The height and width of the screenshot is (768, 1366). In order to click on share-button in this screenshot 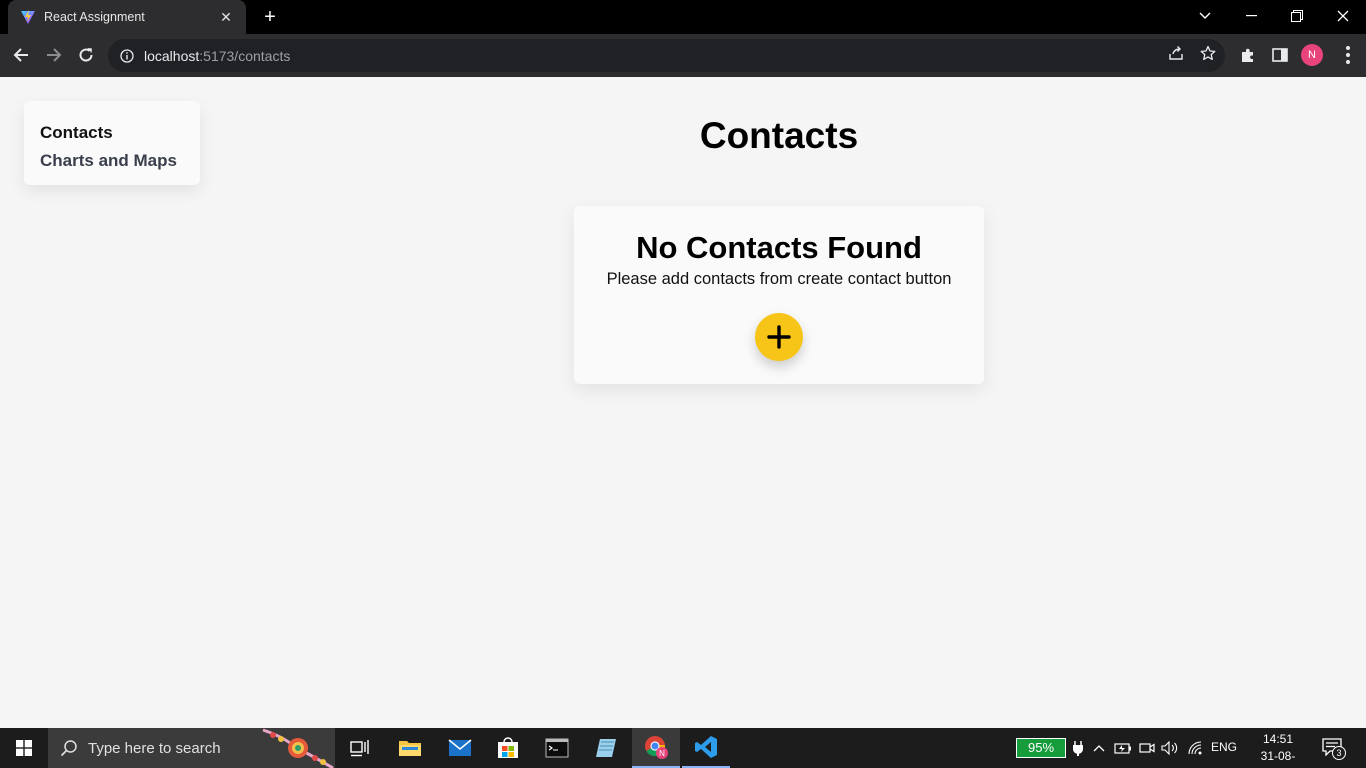, I will do `click(1176, 53)`.